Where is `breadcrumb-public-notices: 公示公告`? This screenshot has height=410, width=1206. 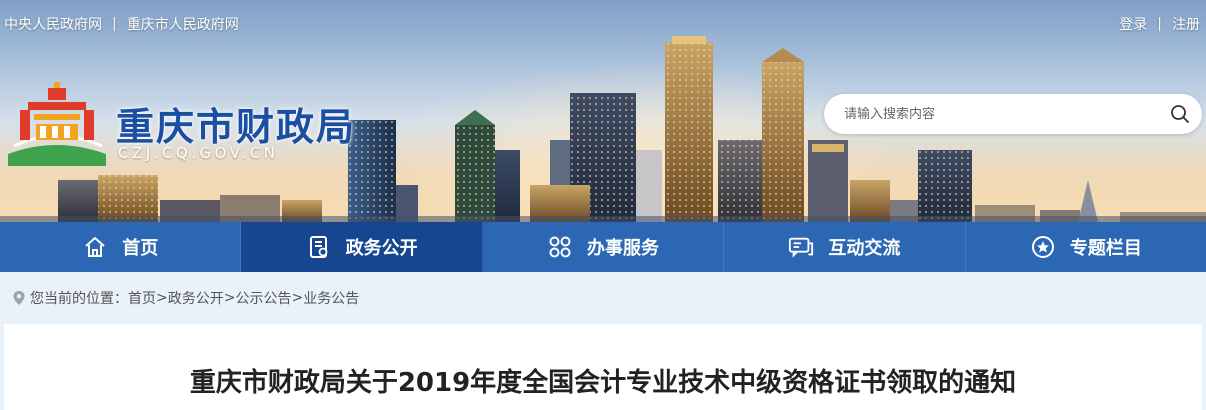 breadcrumb-public-notices: 公示公告 is located at coordinates (263, 298).